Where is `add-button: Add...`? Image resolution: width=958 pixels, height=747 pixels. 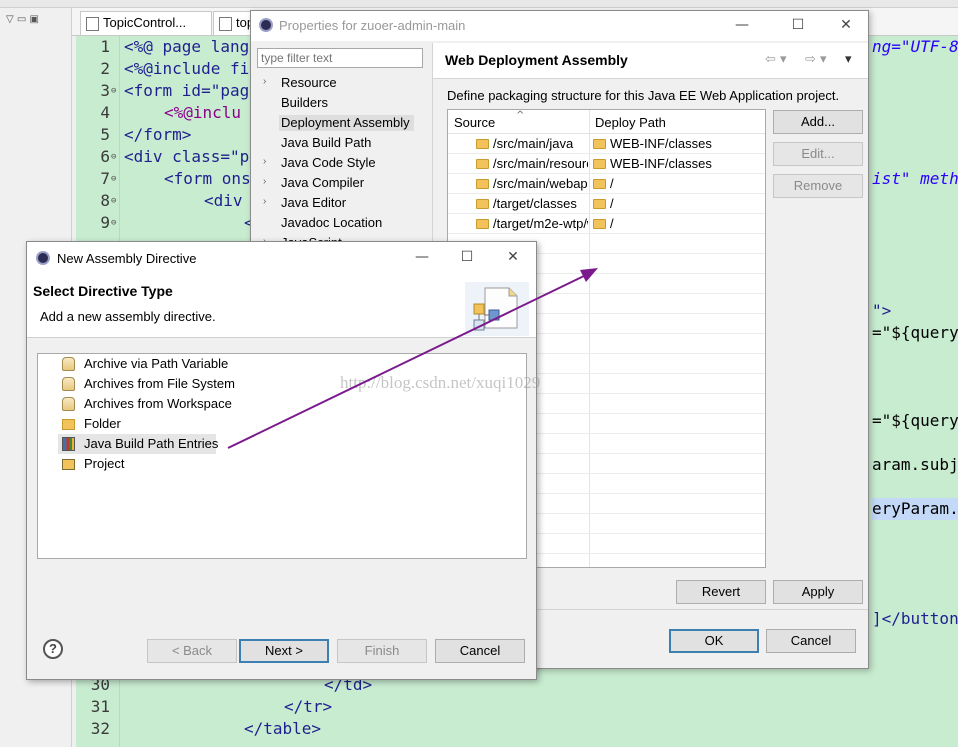 add-button: Add... is located at coordinates (818, 122).